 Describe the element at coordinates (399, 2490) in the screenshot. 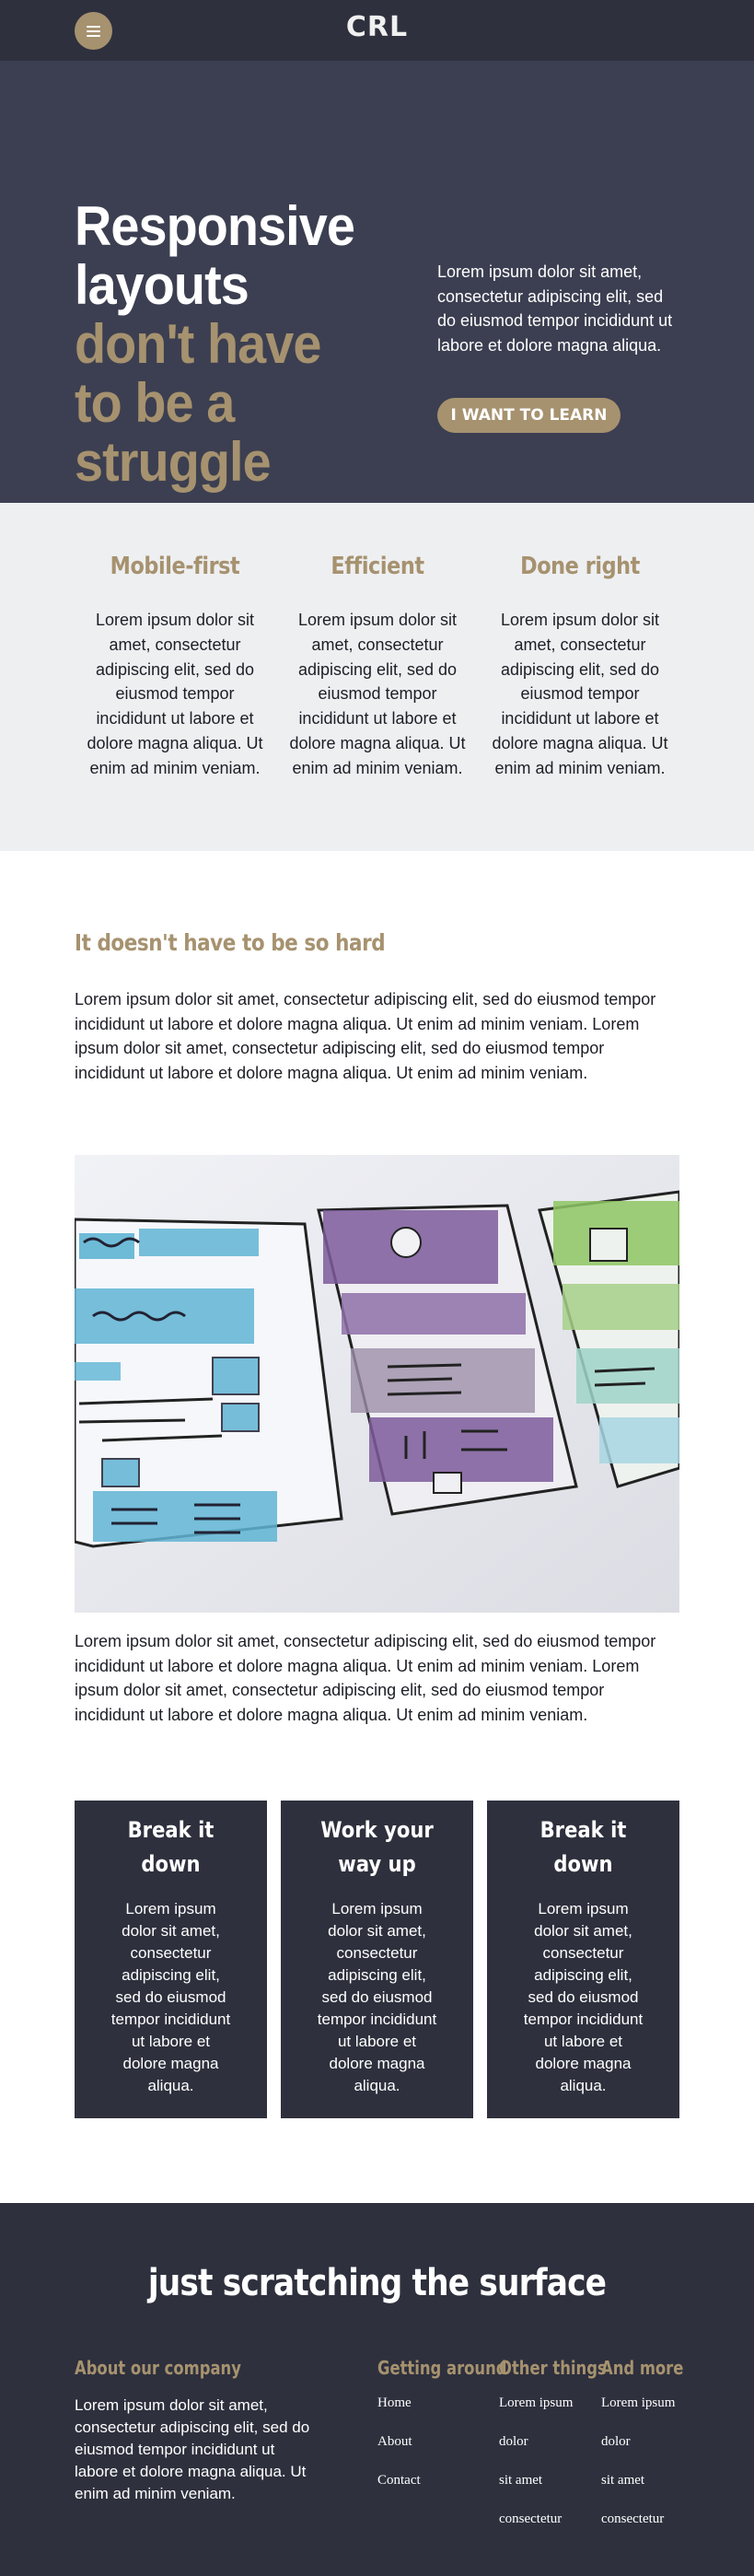

I see `footer-link-contact: Contact` at that location.